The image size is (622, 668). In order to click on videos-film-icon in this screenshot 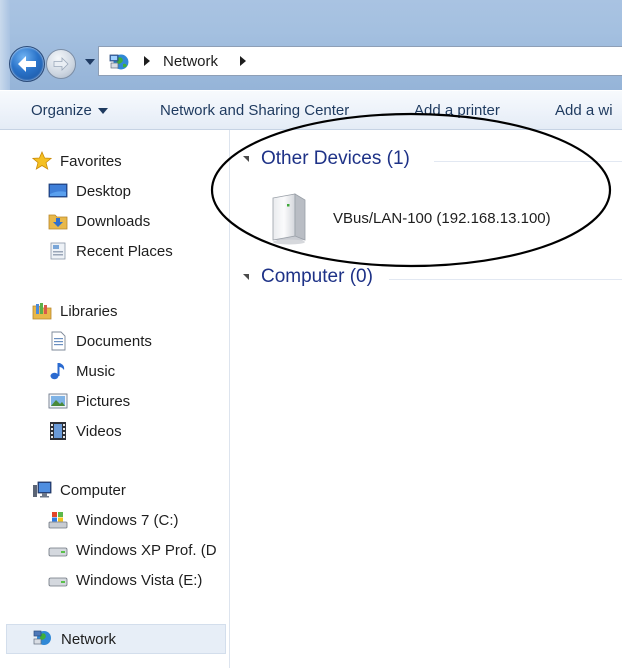, I will do `click(58, 431)`.